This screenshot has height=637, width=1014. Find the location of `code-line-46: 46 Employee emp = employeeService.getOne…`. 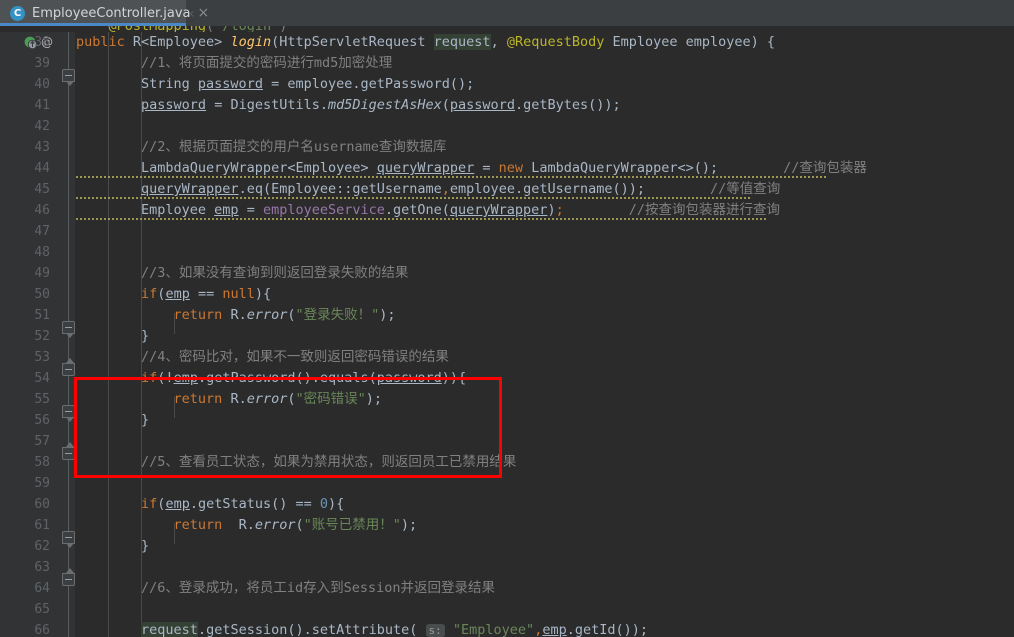

code-line-46: 46 Employee emp = employeeService.getOne… is located at coordinates (507, 210).